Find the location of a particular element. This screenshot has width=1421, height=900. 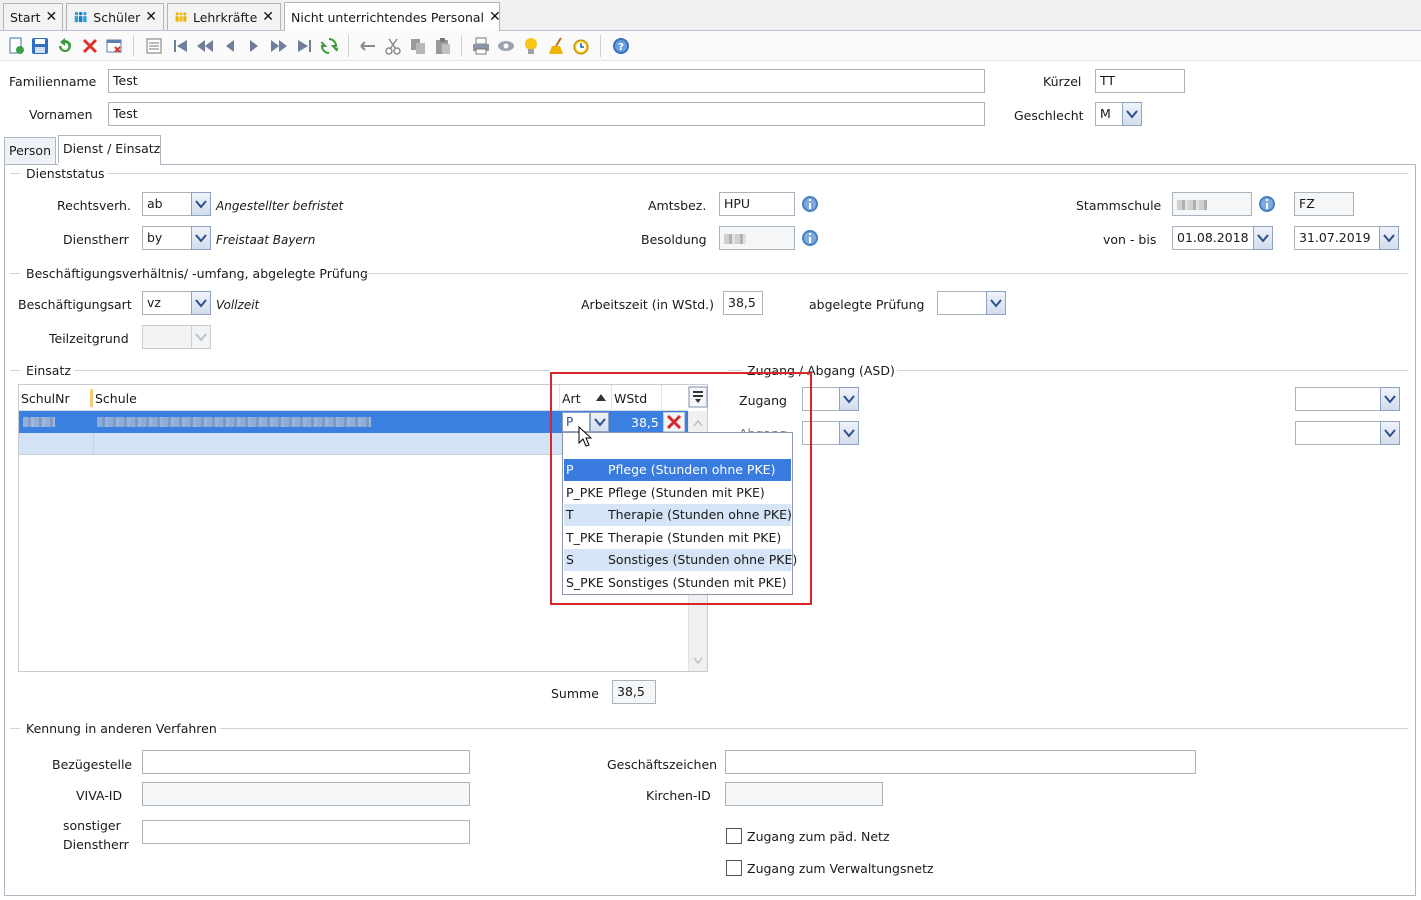

lightbulb-icon is located at coordinates (531, 46).